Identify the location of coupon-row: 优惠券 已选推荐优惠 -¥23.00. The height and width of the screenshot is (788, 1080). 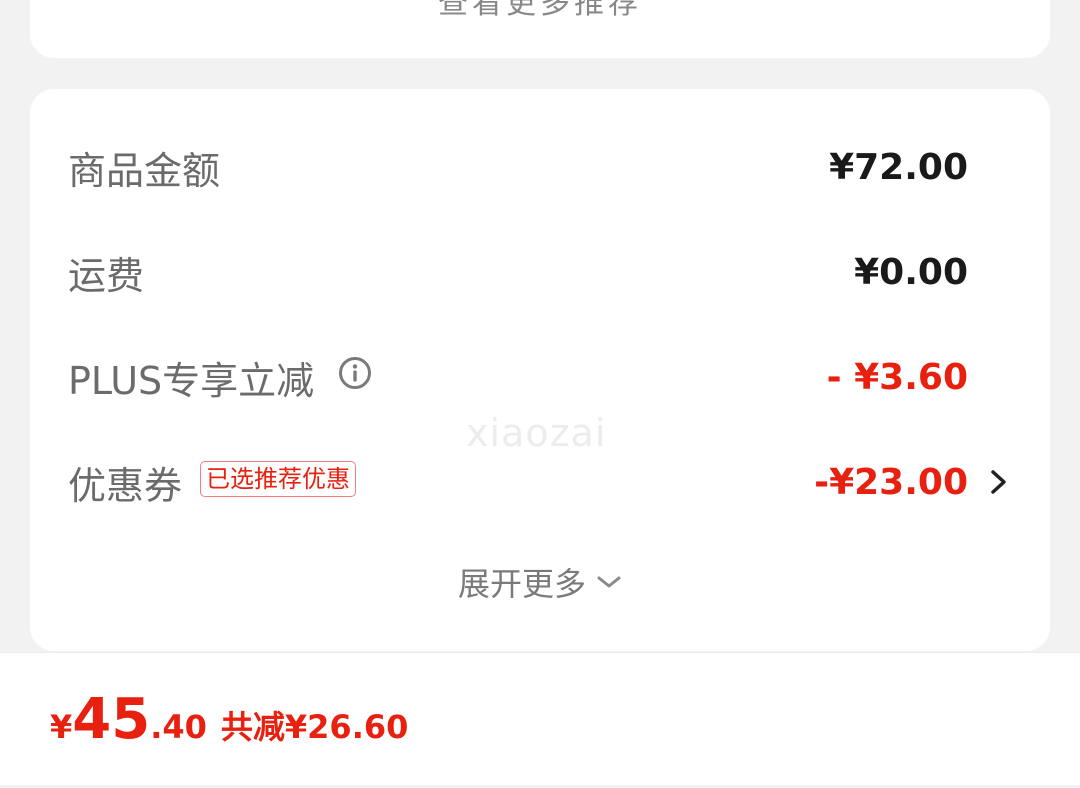
(518, 482).